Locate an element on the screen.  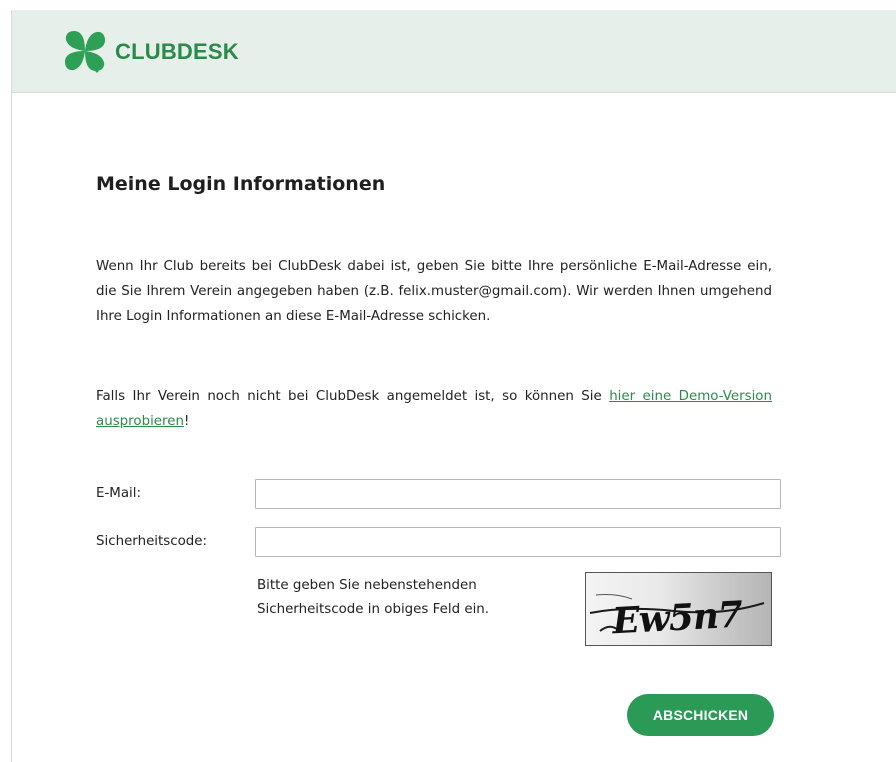
page-title: Meine Login Informationen is located at coordinates (241, 184).